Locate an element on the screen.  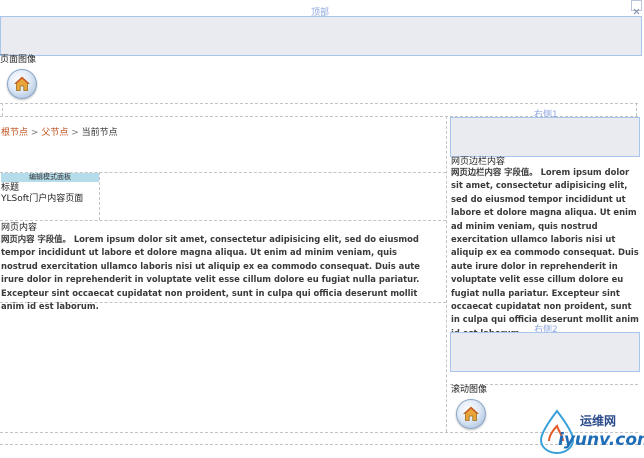
breadcrumb: 根节点 > 父节点 > 当前节点 is located at coordinates (59, 131).